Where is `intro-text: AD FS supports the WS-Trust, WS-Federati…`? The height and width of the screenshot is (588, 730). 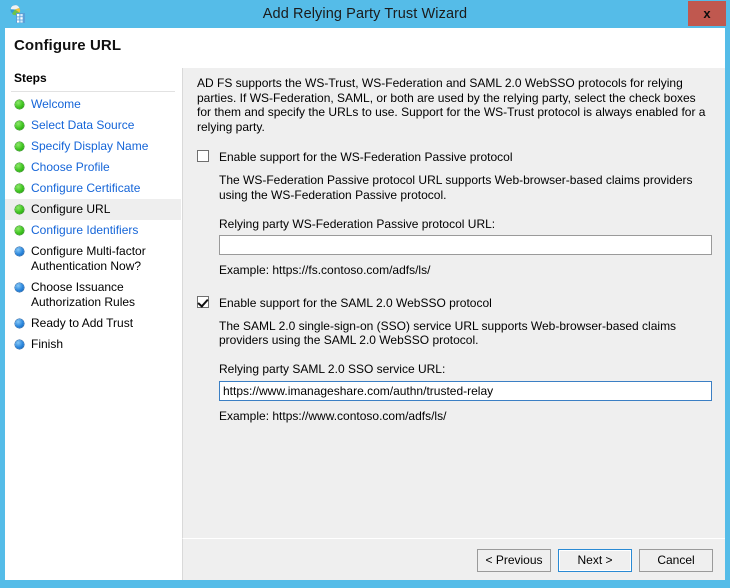
intro-text: AD FS supports the WS-Trust, WS-Federati… is located at coordinates (451, 105).